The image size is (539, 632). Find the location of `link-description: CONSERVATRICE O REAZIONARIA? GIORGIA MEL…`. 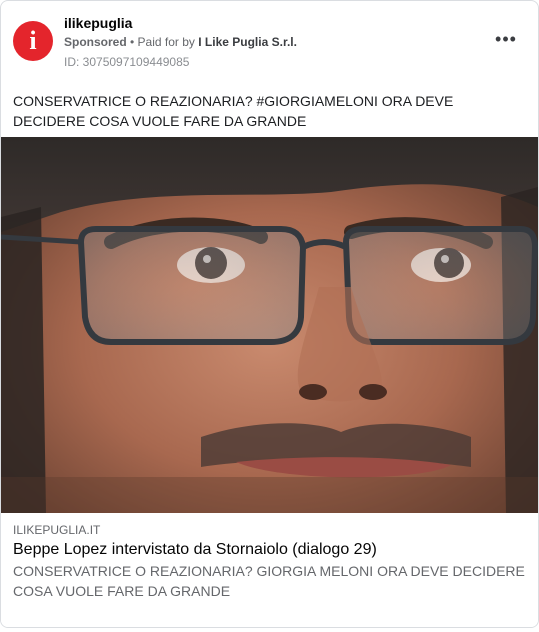

link-description: CONSERVATRICE O REAZIONARIA? GIORGIA MEL… is located at coordinates (269, 581).